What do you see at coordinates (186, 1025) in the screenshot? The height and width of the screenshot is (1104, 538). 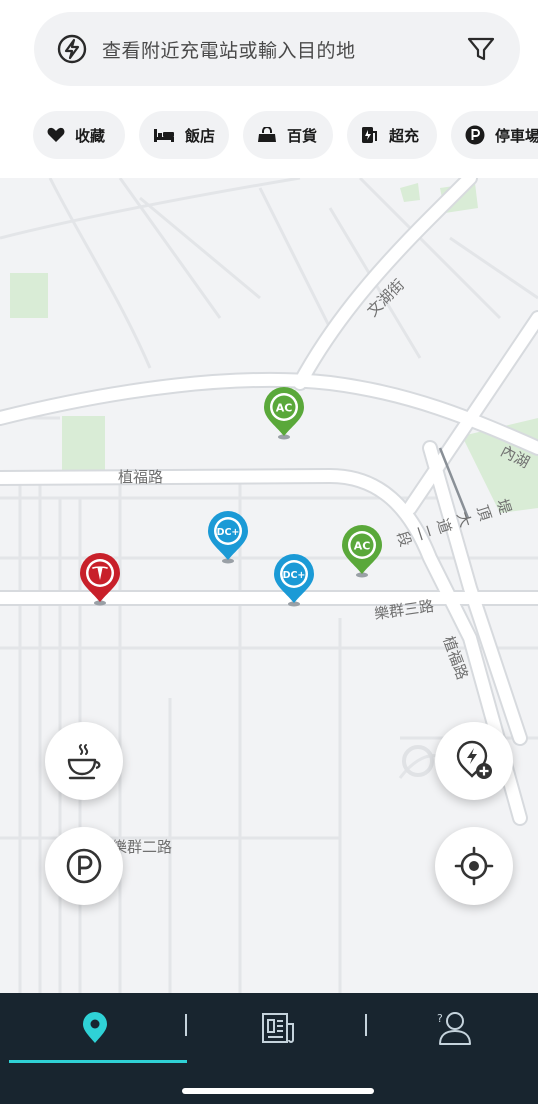 I see `nav-separator` at bounding box center [186, 1025].